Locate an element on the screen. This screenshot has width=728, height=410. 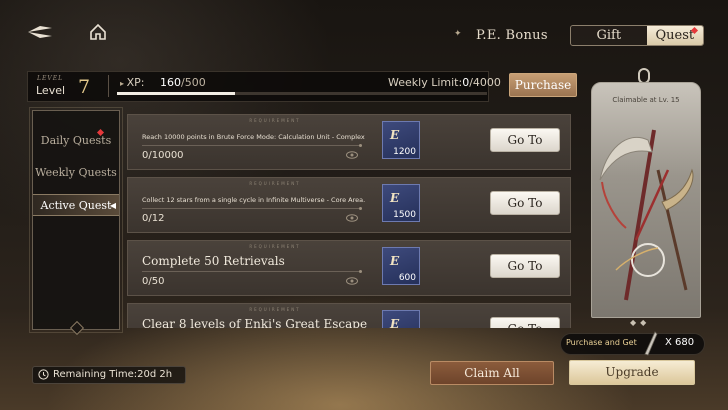
reward-amount: 1500 is located at coordinates (404, 215).